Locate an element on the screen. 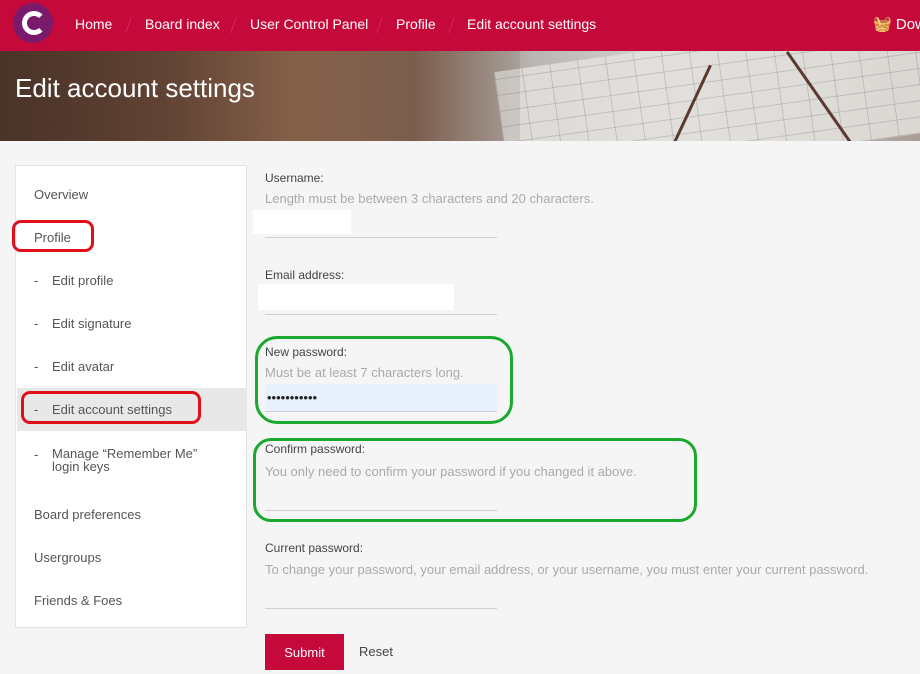 Image resolution: width=920 pixels, height=674 pixels. username-input is located at coordinates (381, 225).